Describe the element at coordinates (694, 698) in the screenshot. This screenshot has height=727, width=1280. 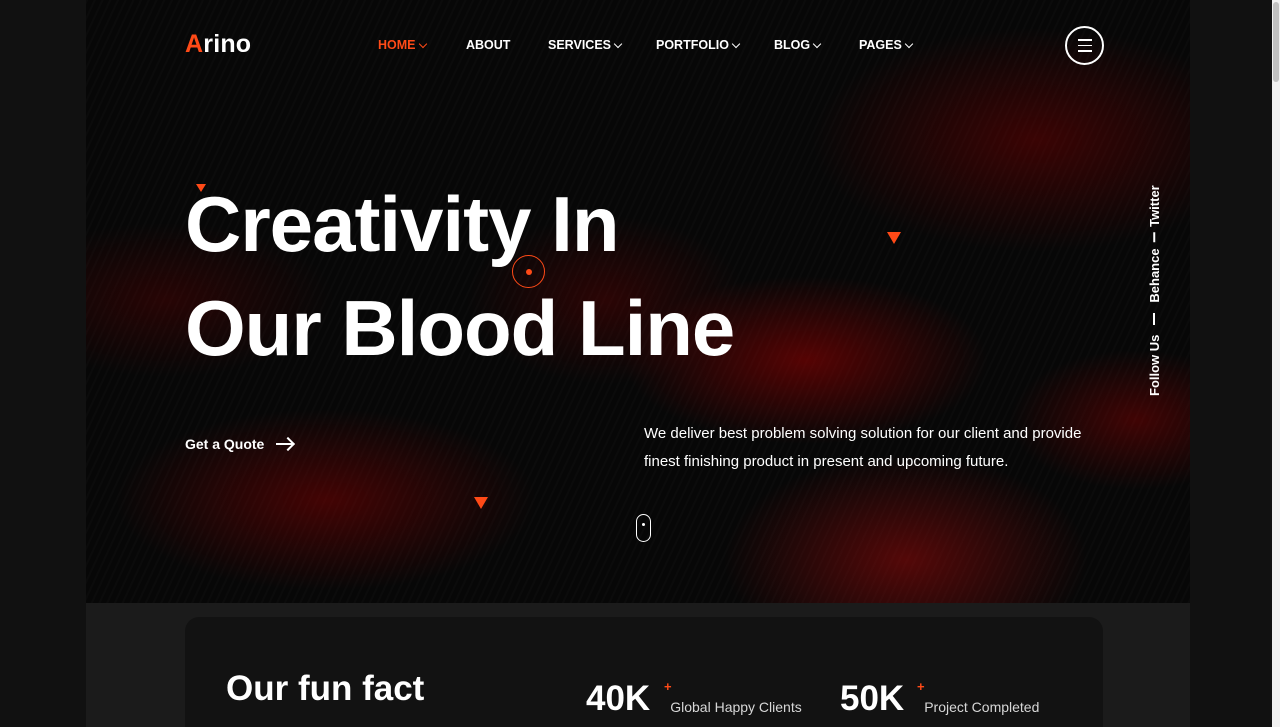
I see `stat-happy-clients: 40K + Global Happy Clients` at that location.